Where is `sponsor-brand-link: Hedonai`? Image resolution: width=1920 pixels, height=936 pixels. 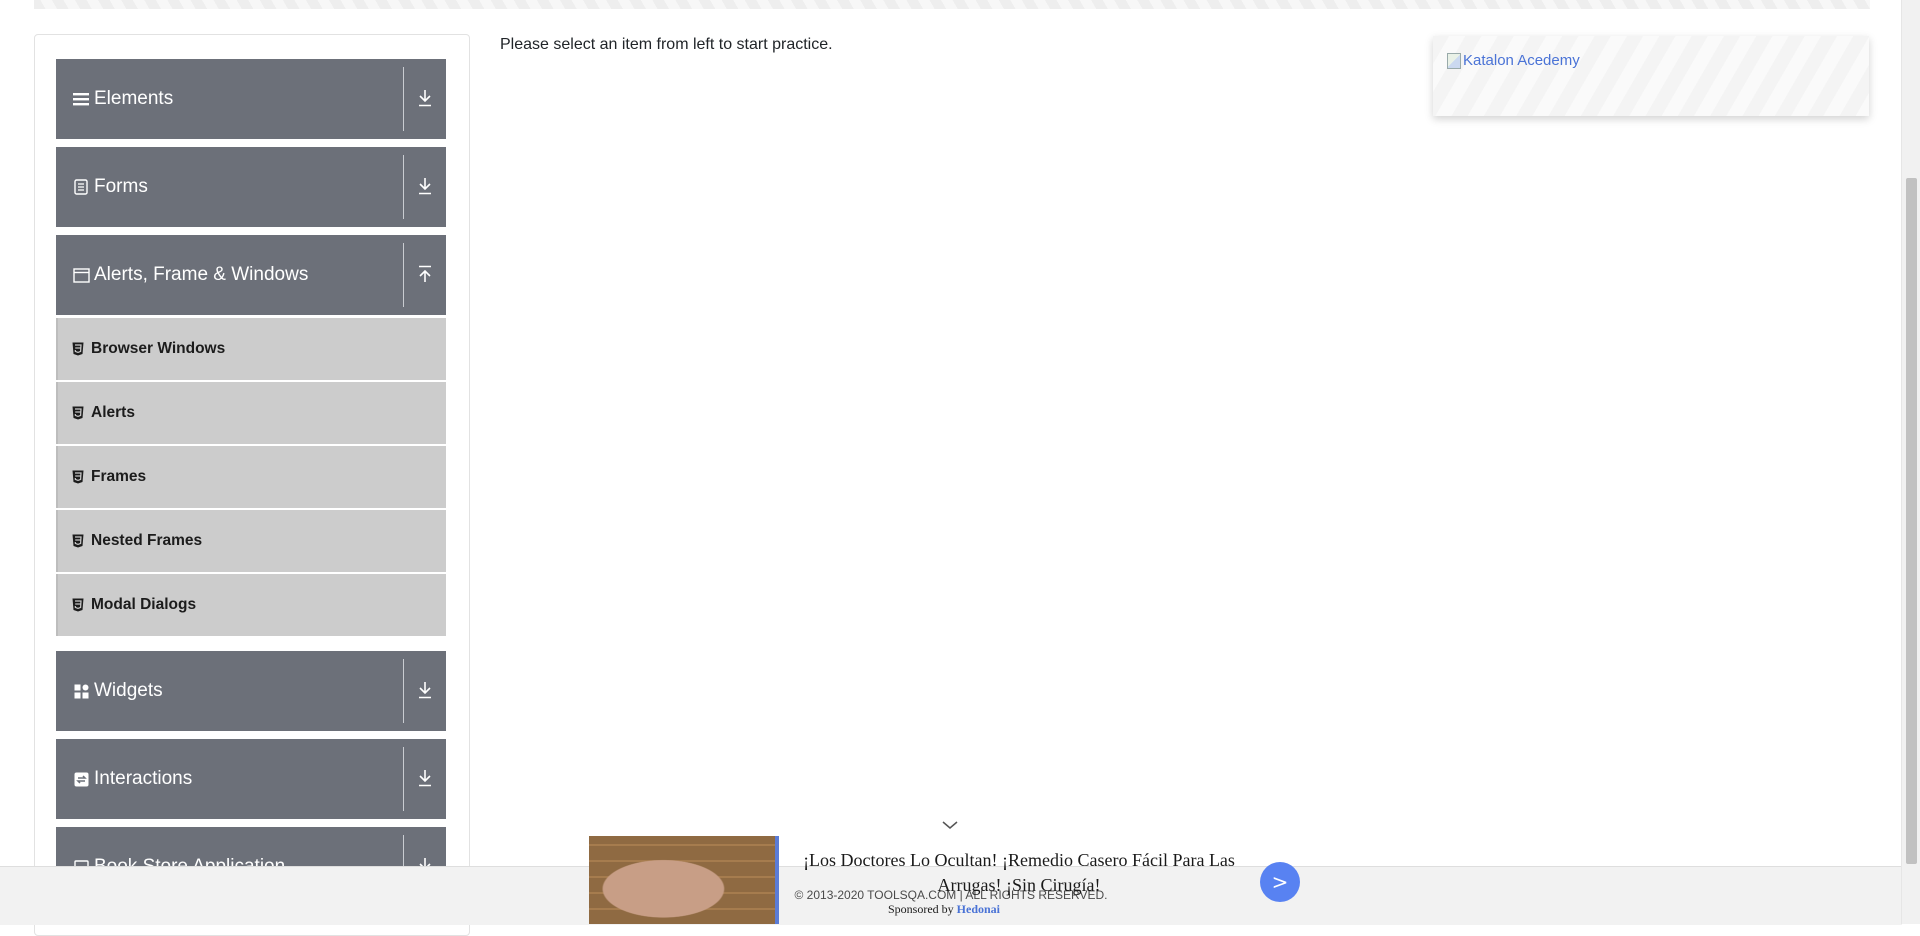
sponsor-brand-link: Hedonai is located at coordinates (978, 909).